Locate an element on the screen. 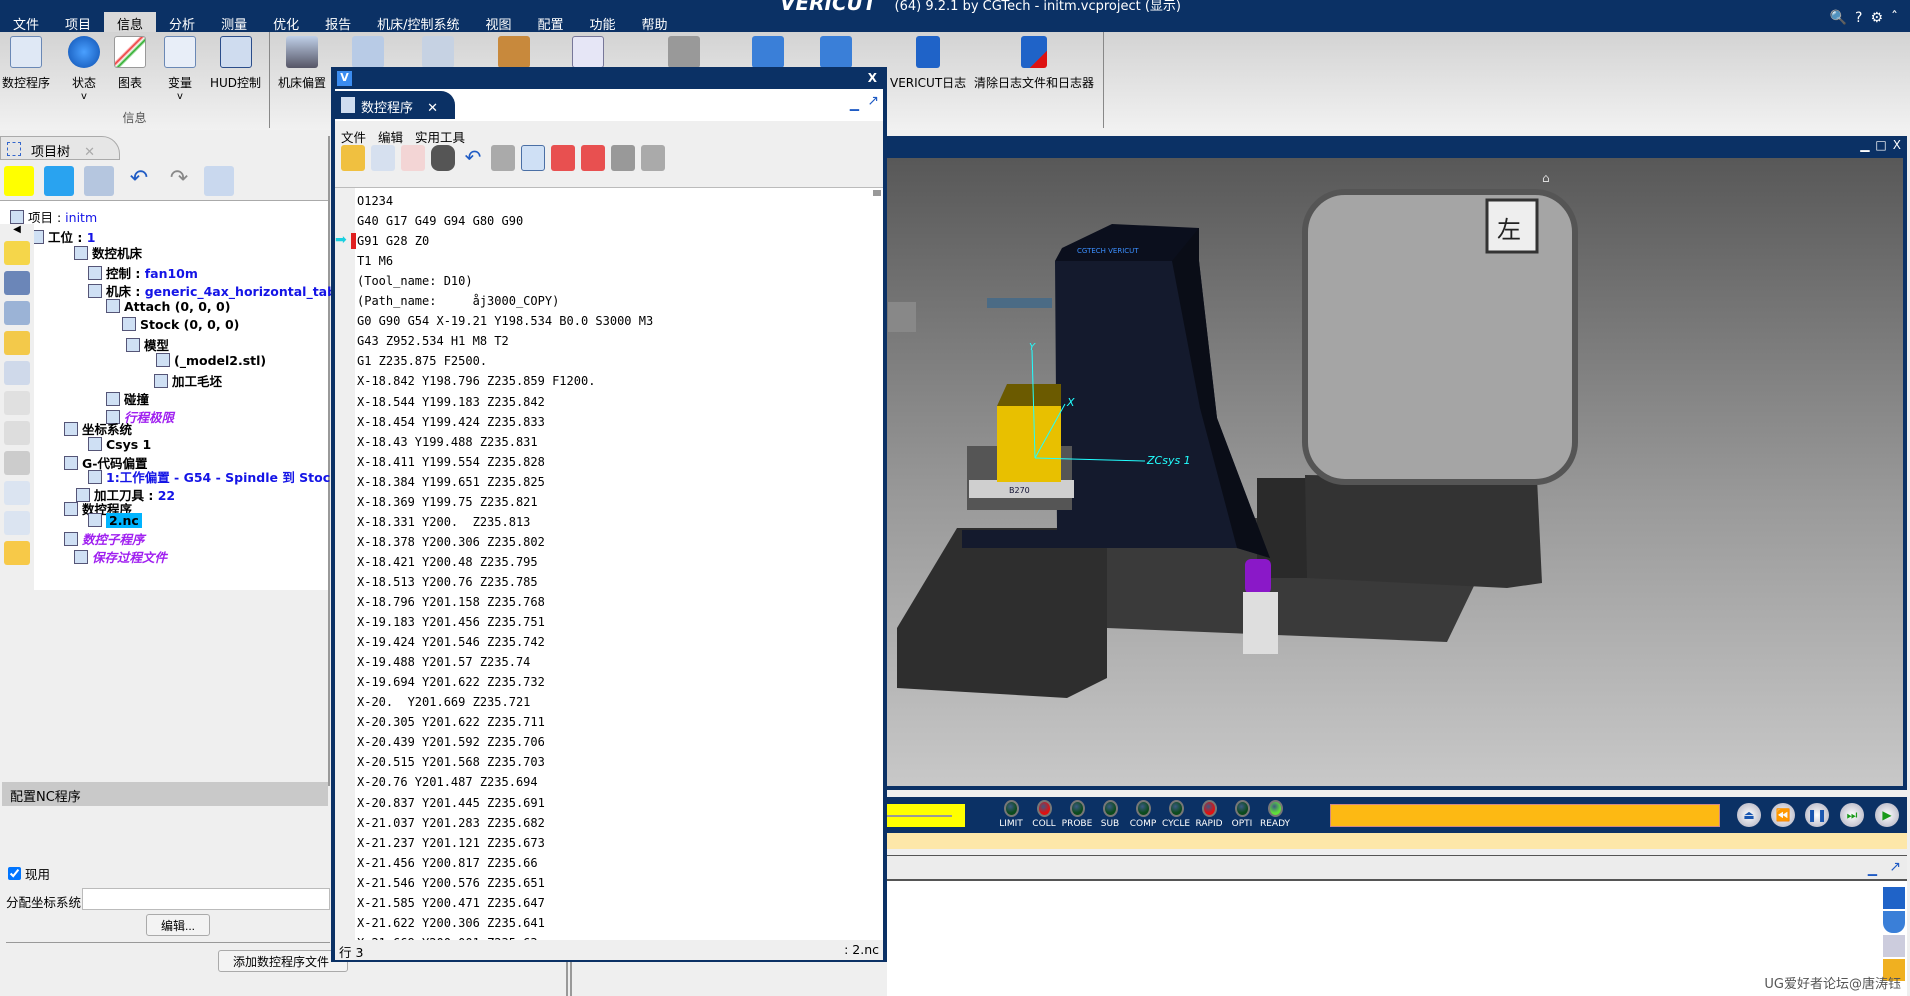 Image resolution: width=1910 pixels, height=996 pixels. menu-10: 功能 is located at coordinates (603, 22).